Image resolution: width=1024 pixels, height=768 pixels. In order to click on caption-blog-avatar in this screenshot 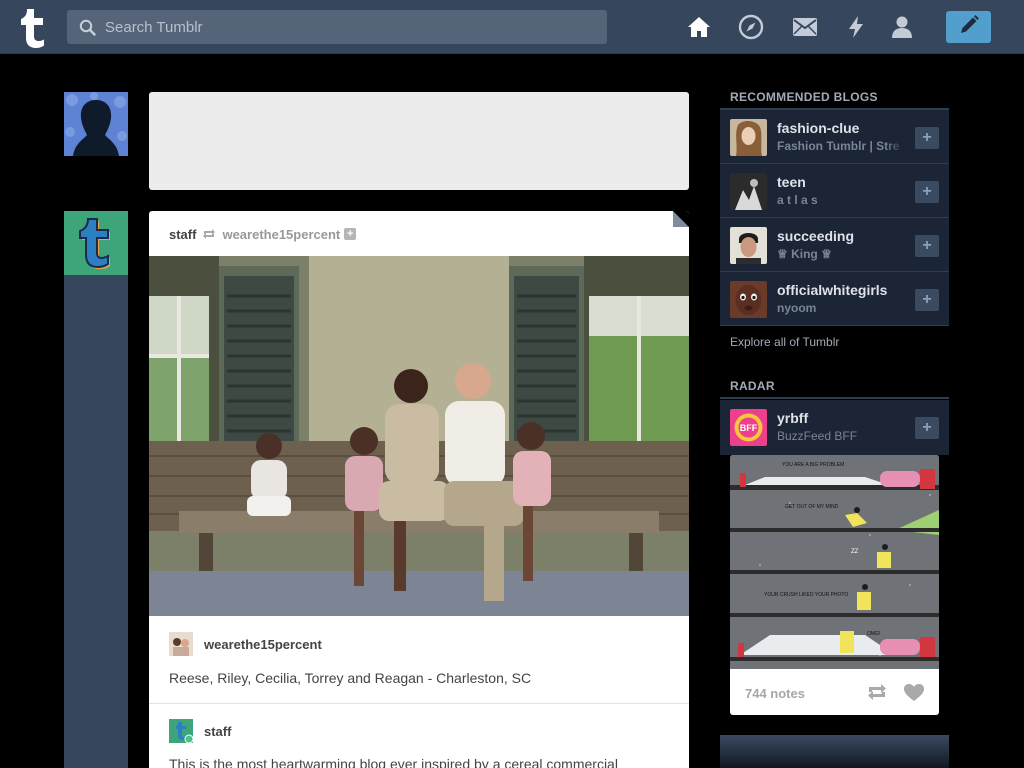, I will do `click(181, 644)`.